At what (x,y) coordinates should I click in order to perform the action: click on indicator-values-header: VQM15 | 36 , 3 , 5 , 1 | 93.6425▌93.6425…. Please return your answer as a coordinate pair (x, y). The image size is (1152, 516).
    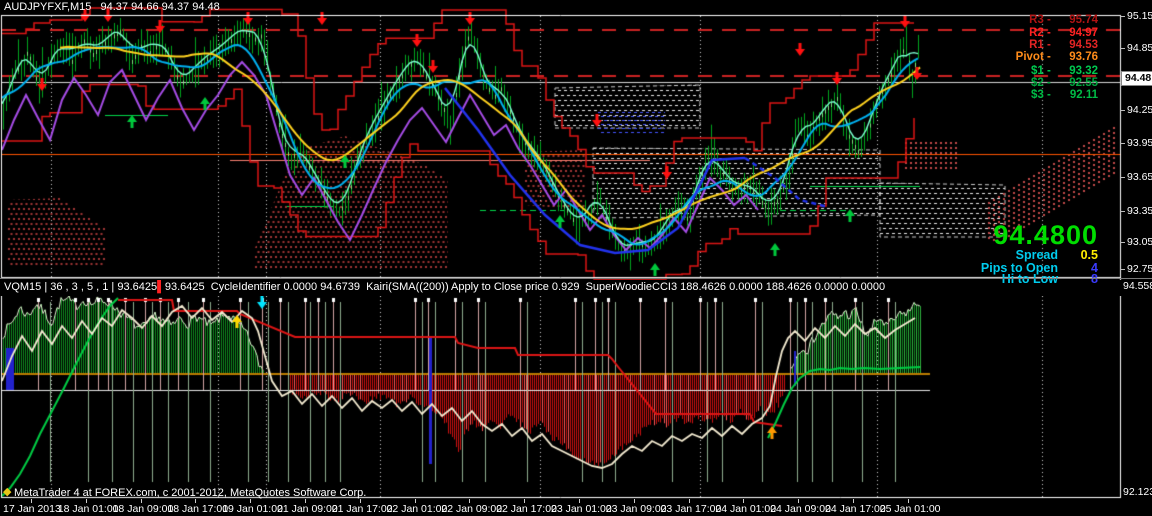
    Looking at the image, I should click on (444, 287).